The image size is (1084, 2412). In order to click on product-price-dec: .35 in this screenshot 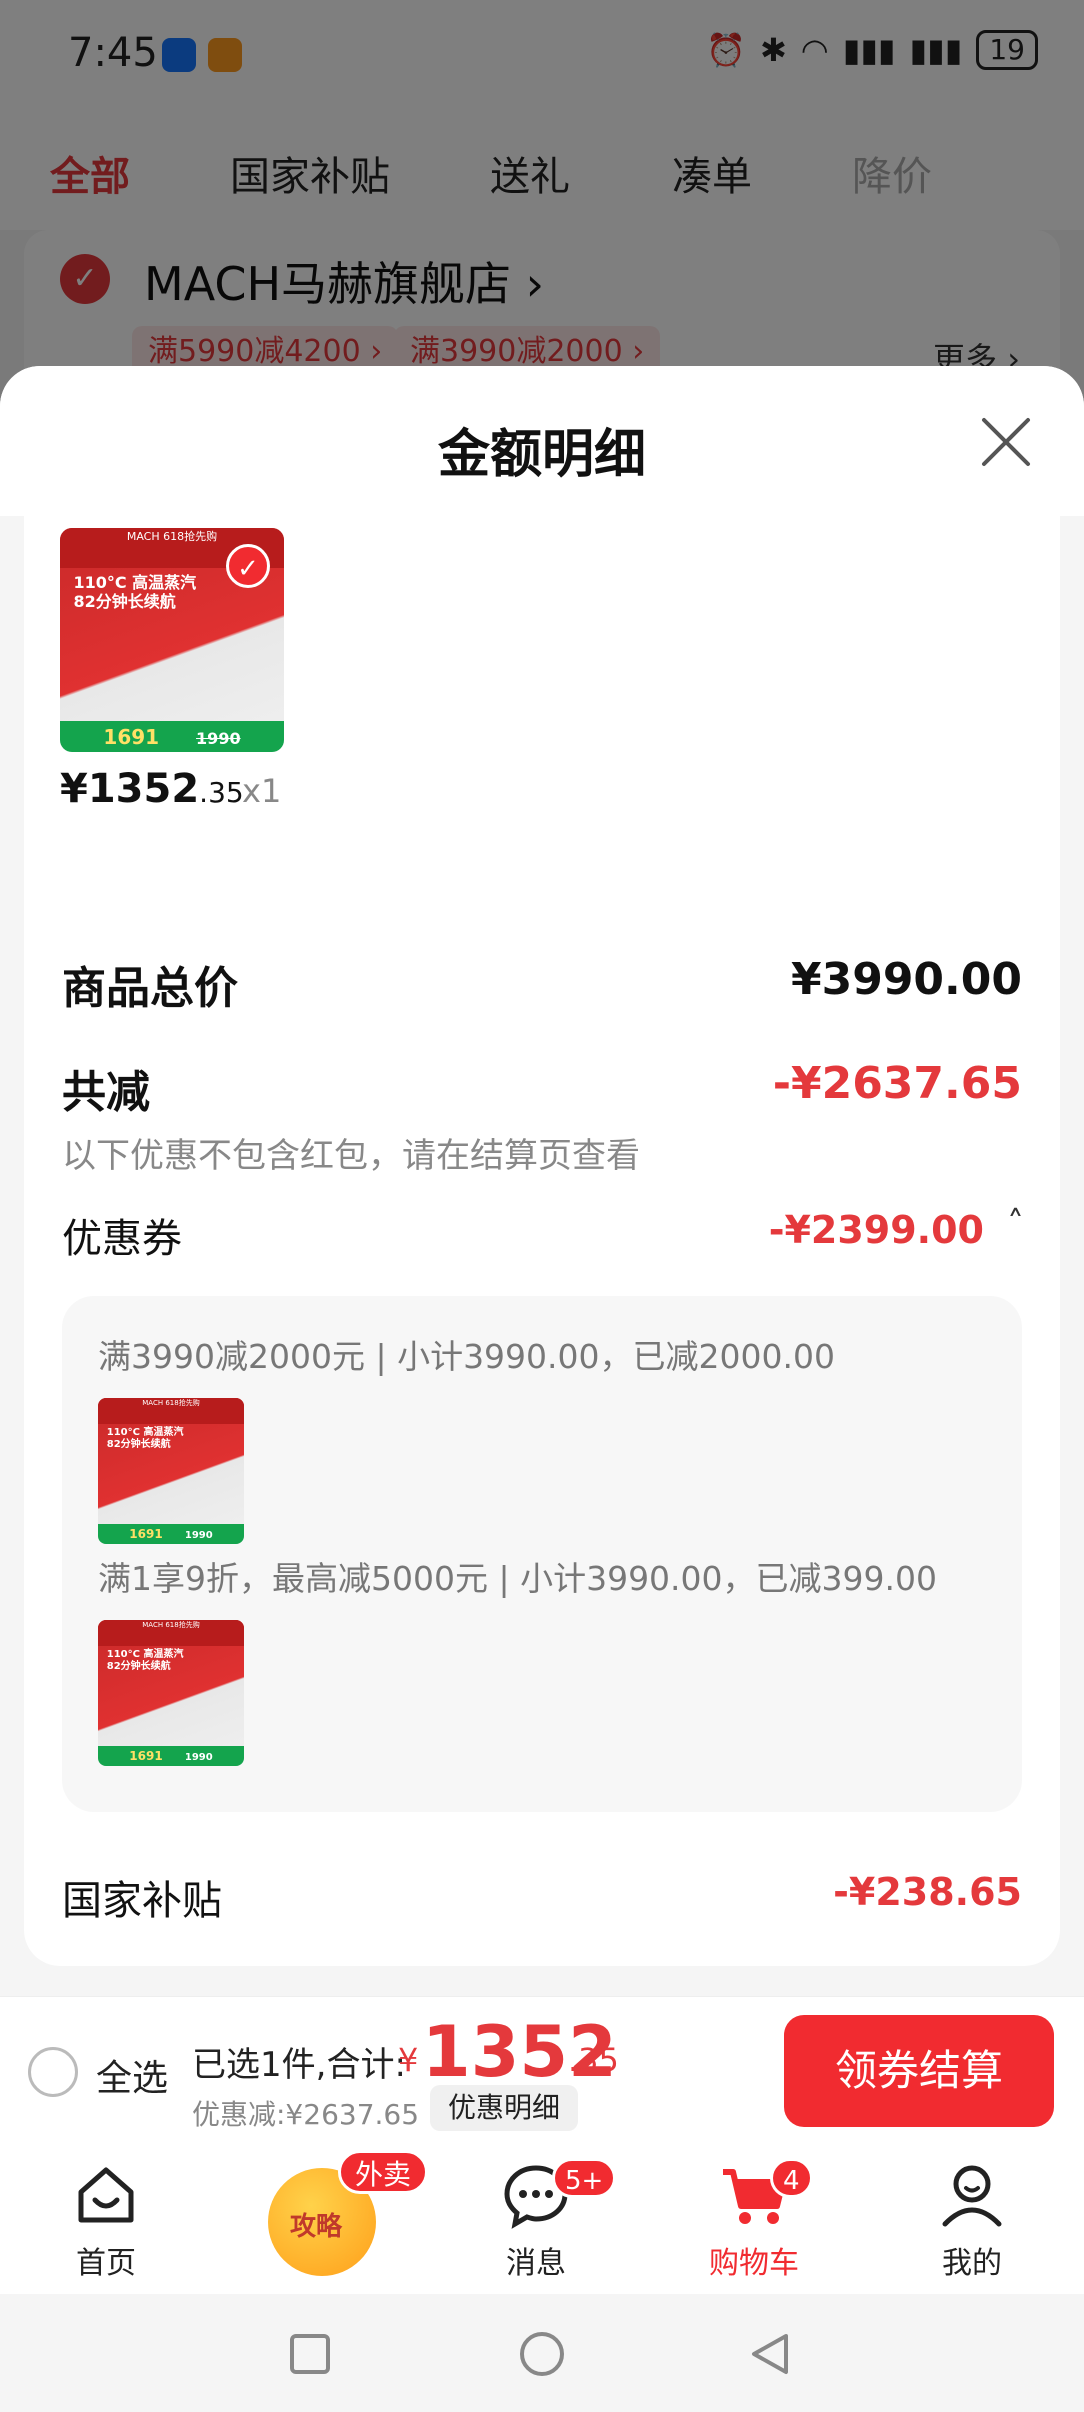, I will do `click(221, 792)`.